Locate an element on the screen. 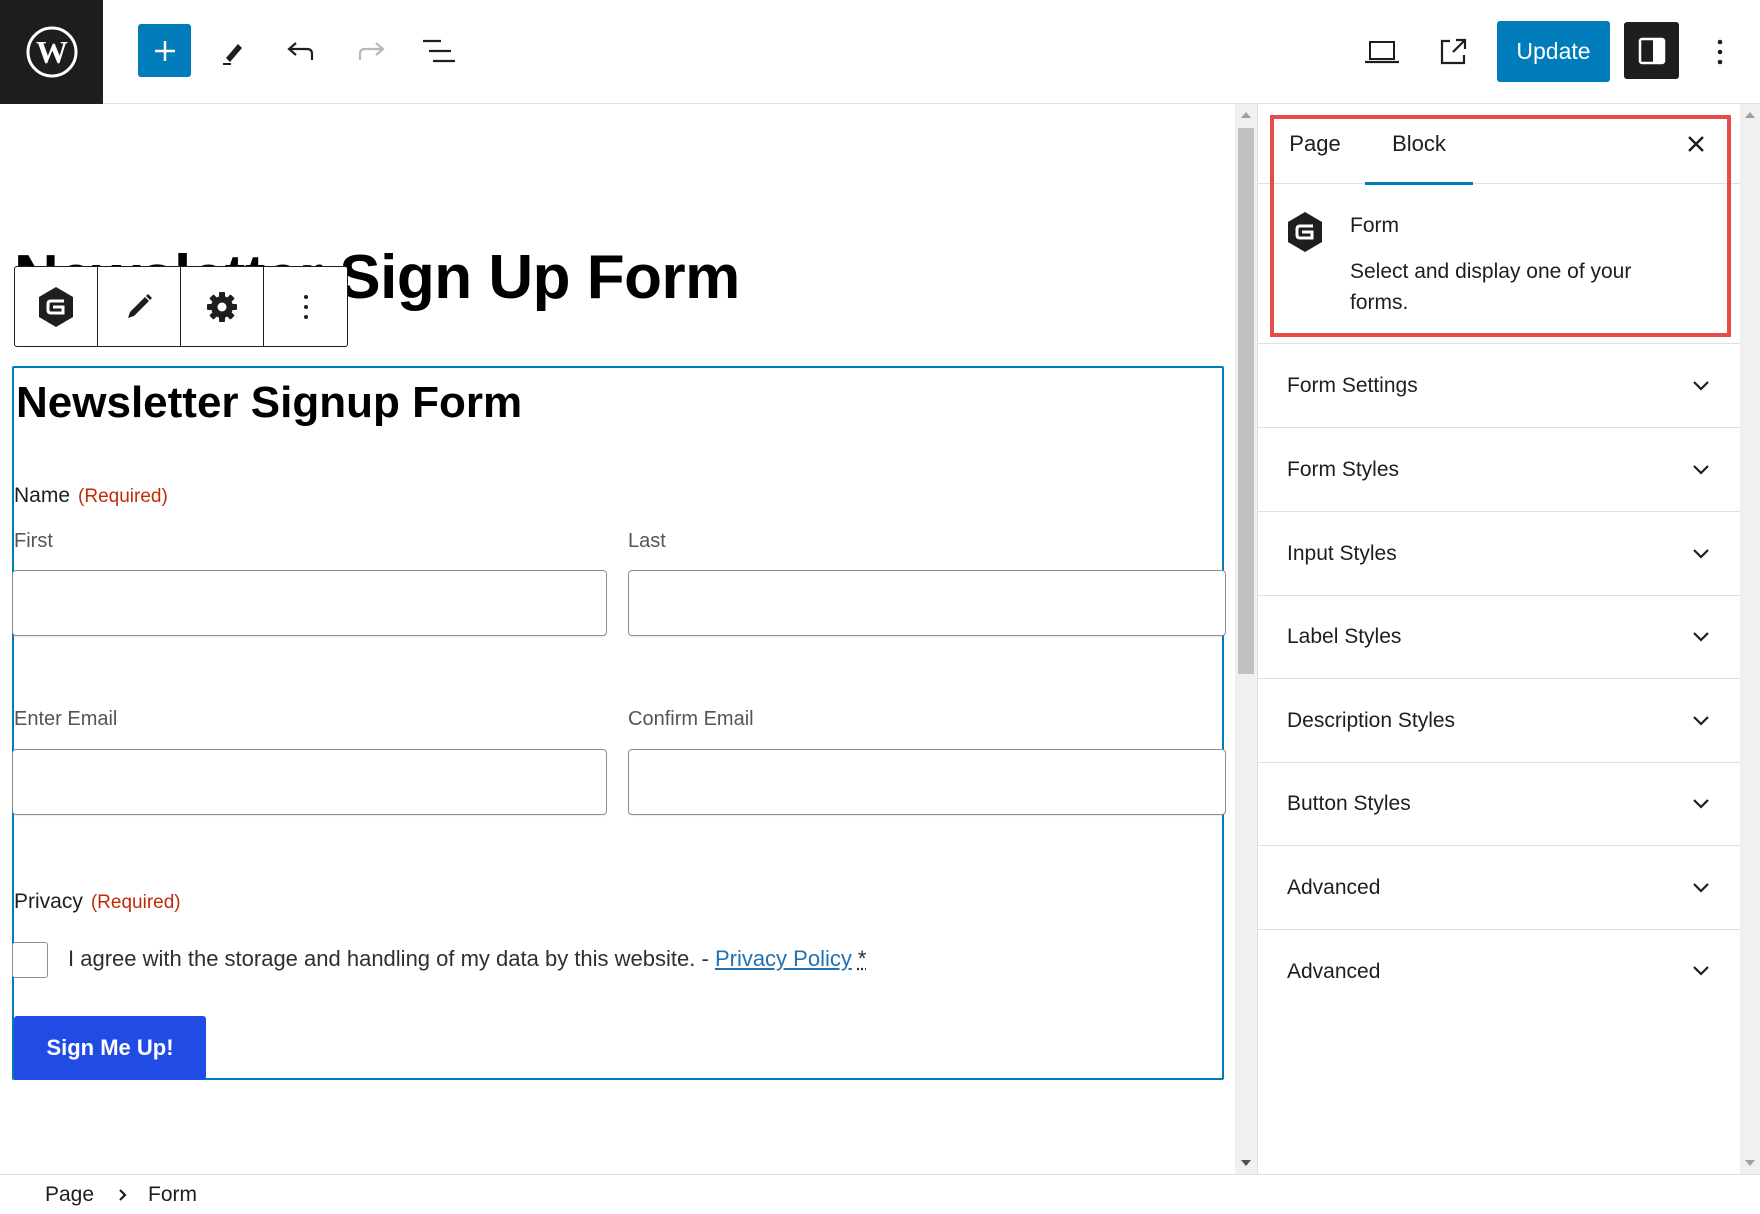 This screenshot has height=1214, width=1760. panel-advanced-2: Advanced is located at coordinates (1499, 971).